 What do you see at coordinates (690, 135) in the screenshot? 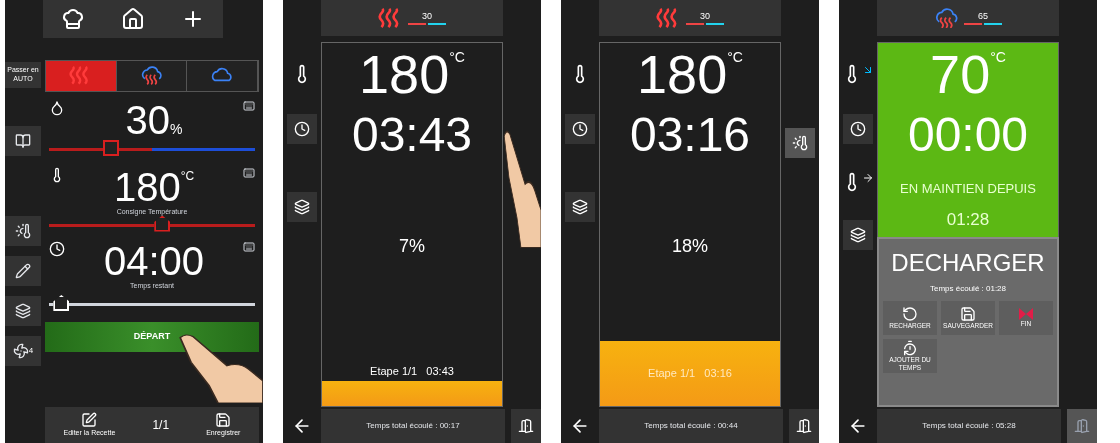
I see `time-value: 03:16` at bounding box center [690, 135].